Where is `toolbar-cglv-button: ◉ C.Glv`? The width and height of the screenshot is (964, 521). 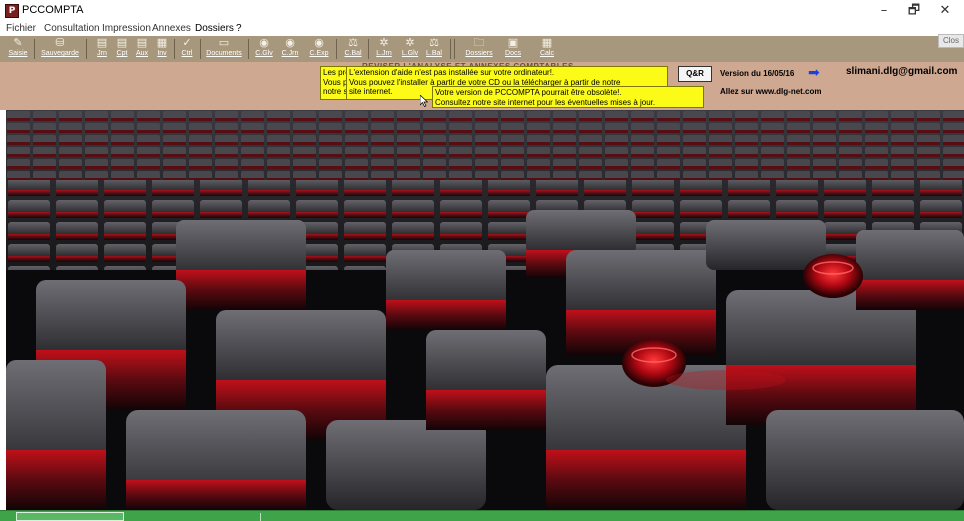
toolbar-cglv-button: ◉ C.Glv is located at coordinates (264, 49).